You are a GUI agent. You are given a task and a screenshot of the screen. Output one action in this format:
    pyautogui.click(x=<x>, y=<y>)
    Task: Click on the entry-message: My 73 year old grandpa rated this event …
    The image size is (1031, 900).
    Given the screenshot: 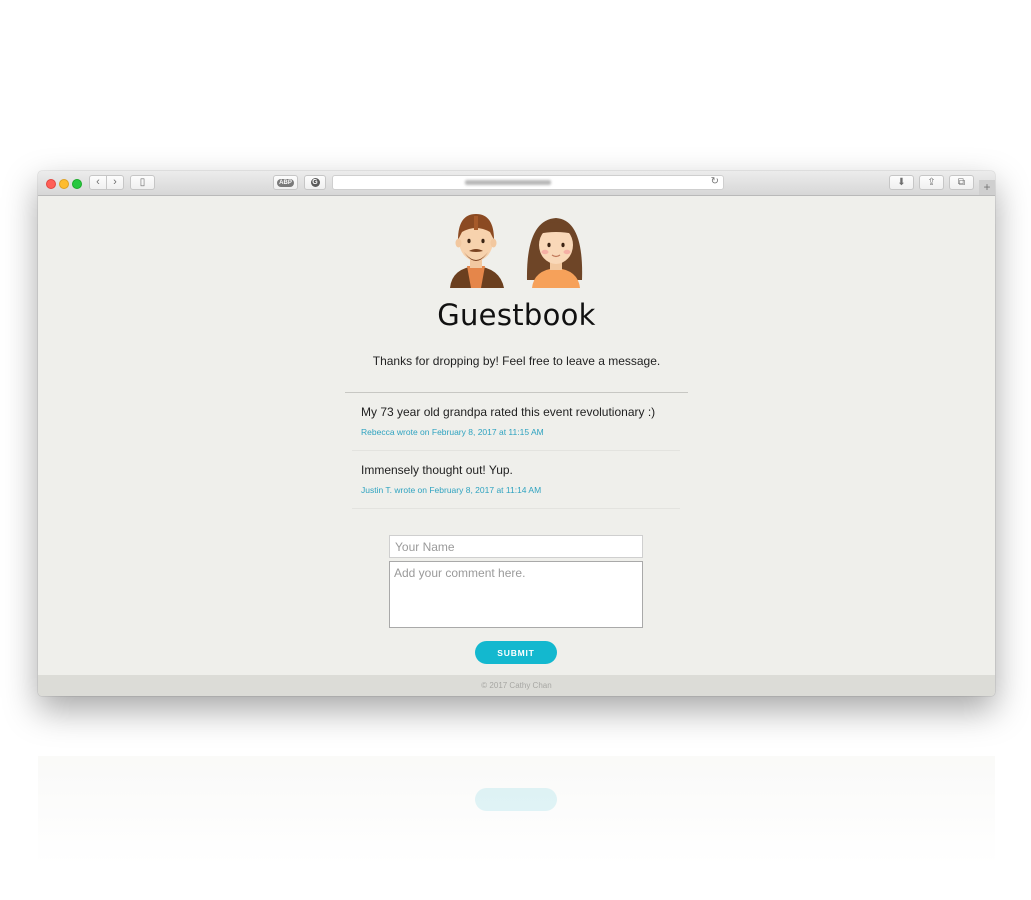 What is the action you would take?
    pyautogui.click(x=508, y=412)
    